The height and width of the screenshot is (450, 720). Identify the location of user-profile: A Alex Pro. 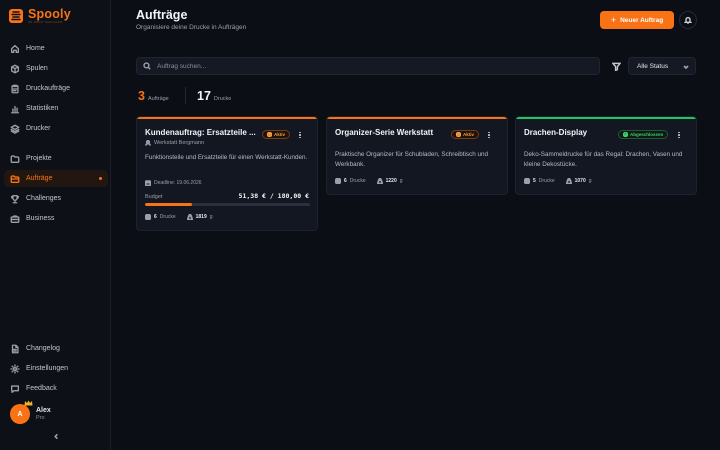
(30, 412).